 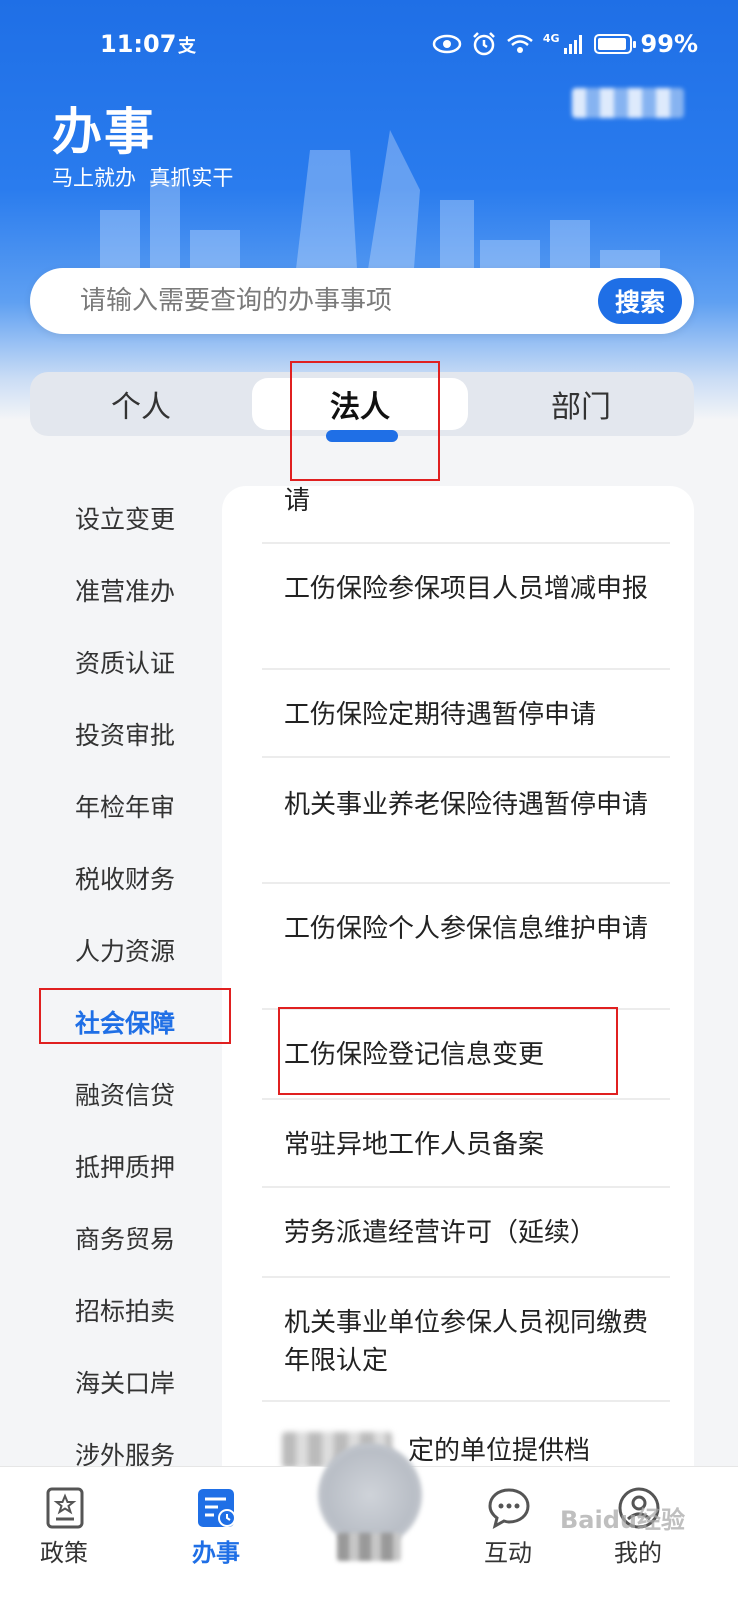 I want to click on service-item: 工伤保险参保项目人员增减申报, so click(x=474, y=589).